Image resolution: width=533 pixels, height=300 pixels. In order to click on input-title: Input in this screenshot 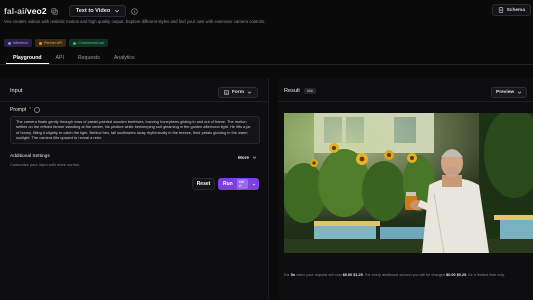, I will do `click(16, 91)`.